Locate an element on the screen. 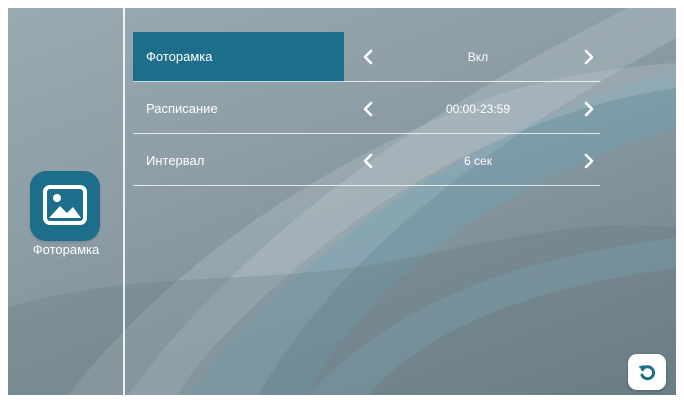 The height and width of the screenshot is (403, 684). row-value: 6 сек is located at coordinates (478, 161).